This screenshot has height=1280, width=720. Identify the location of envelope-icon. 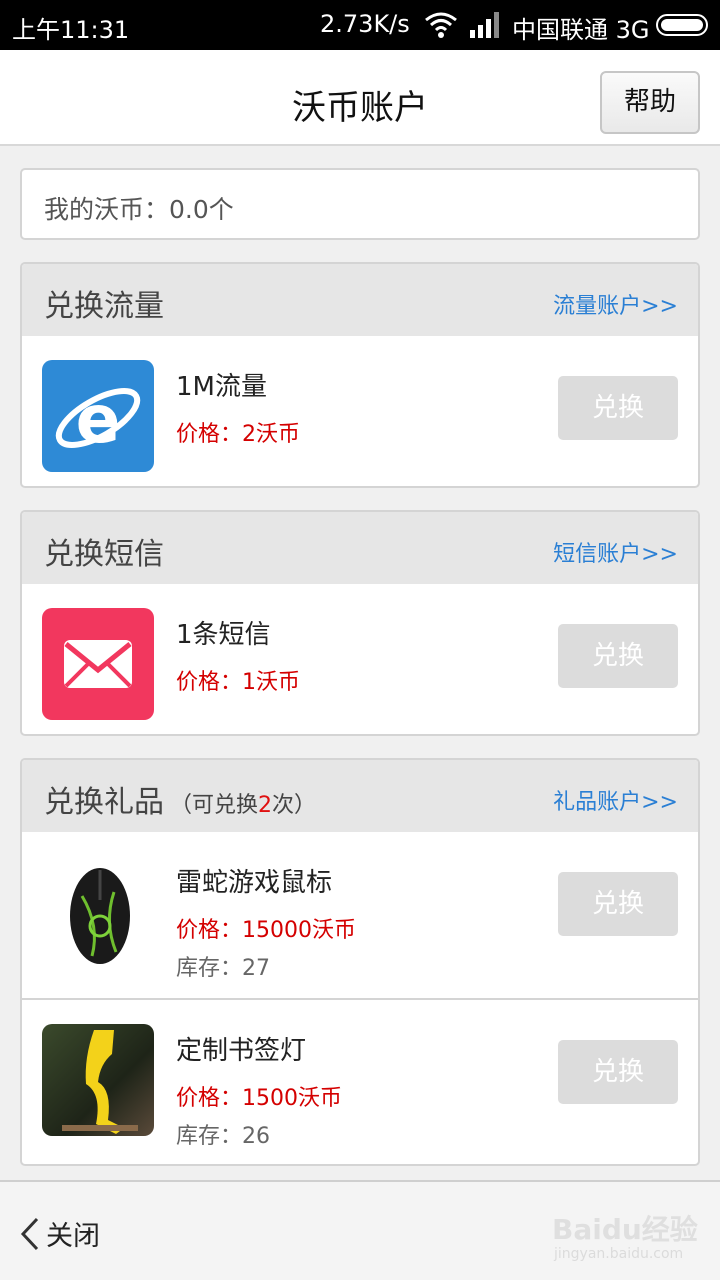
(98, 664).